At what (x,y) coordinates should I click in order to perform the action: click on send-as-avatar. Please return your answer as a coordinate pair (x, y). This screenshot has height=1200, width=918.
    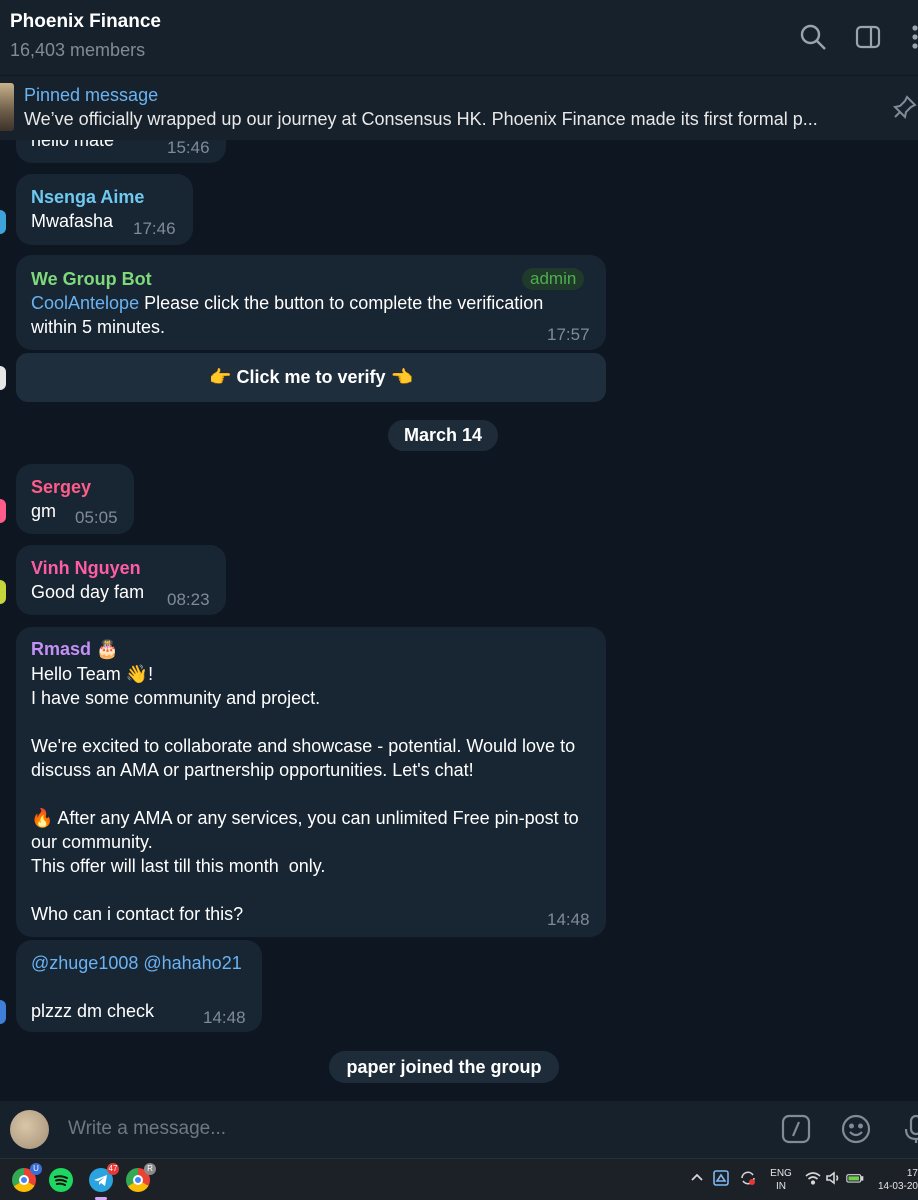
    Looking at the image, I should click on (29, 1129).